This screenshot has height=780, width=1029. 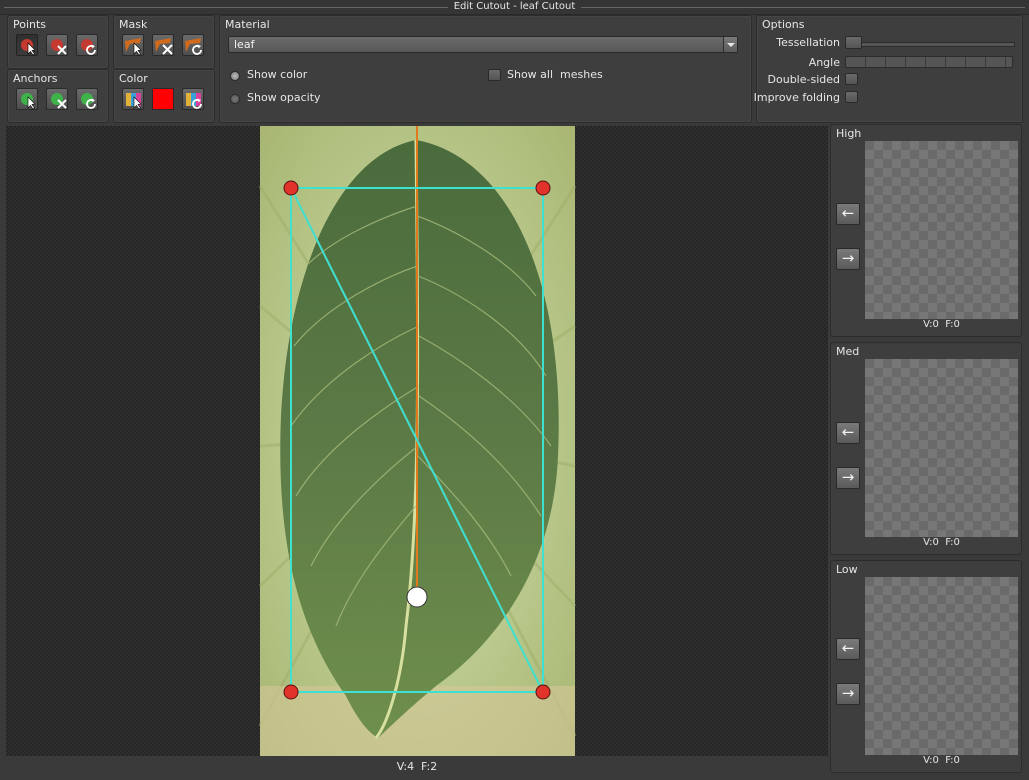 I want to click on mask-group: Mask, so click(x=164, y=42).